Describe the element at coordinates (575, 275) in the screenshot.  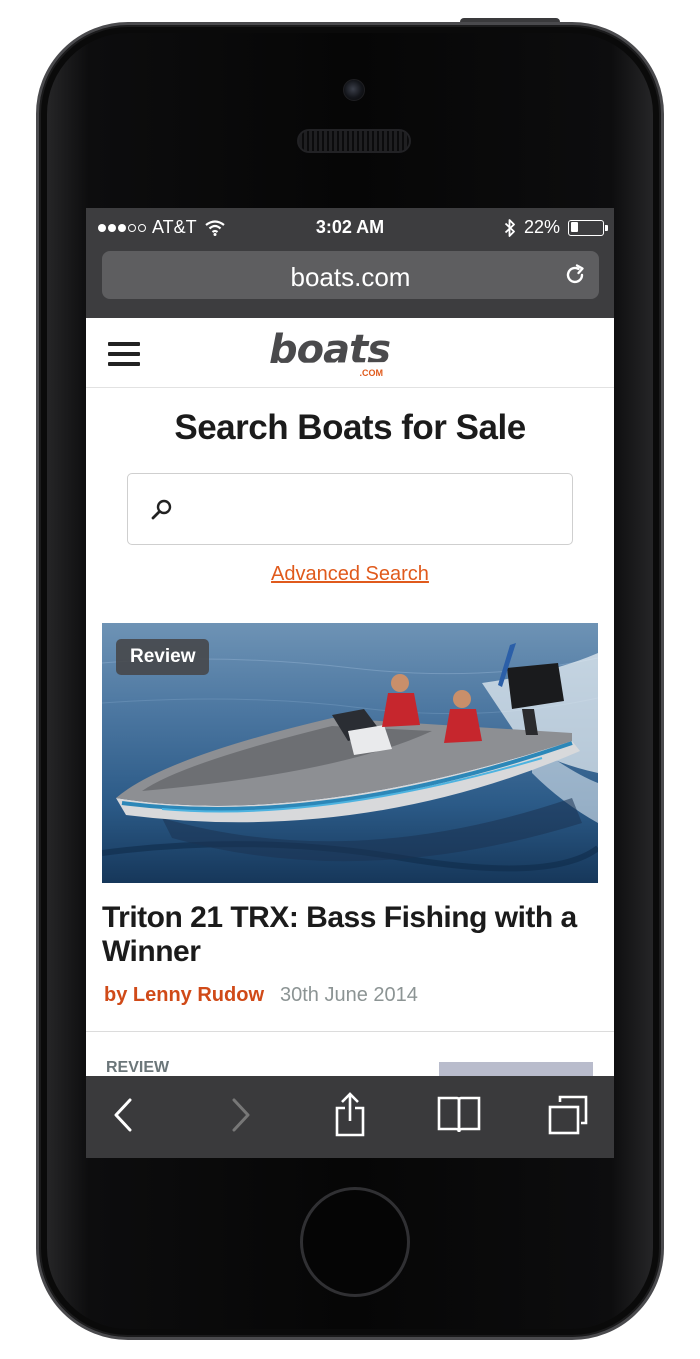
I see `reload-icon` at that location.